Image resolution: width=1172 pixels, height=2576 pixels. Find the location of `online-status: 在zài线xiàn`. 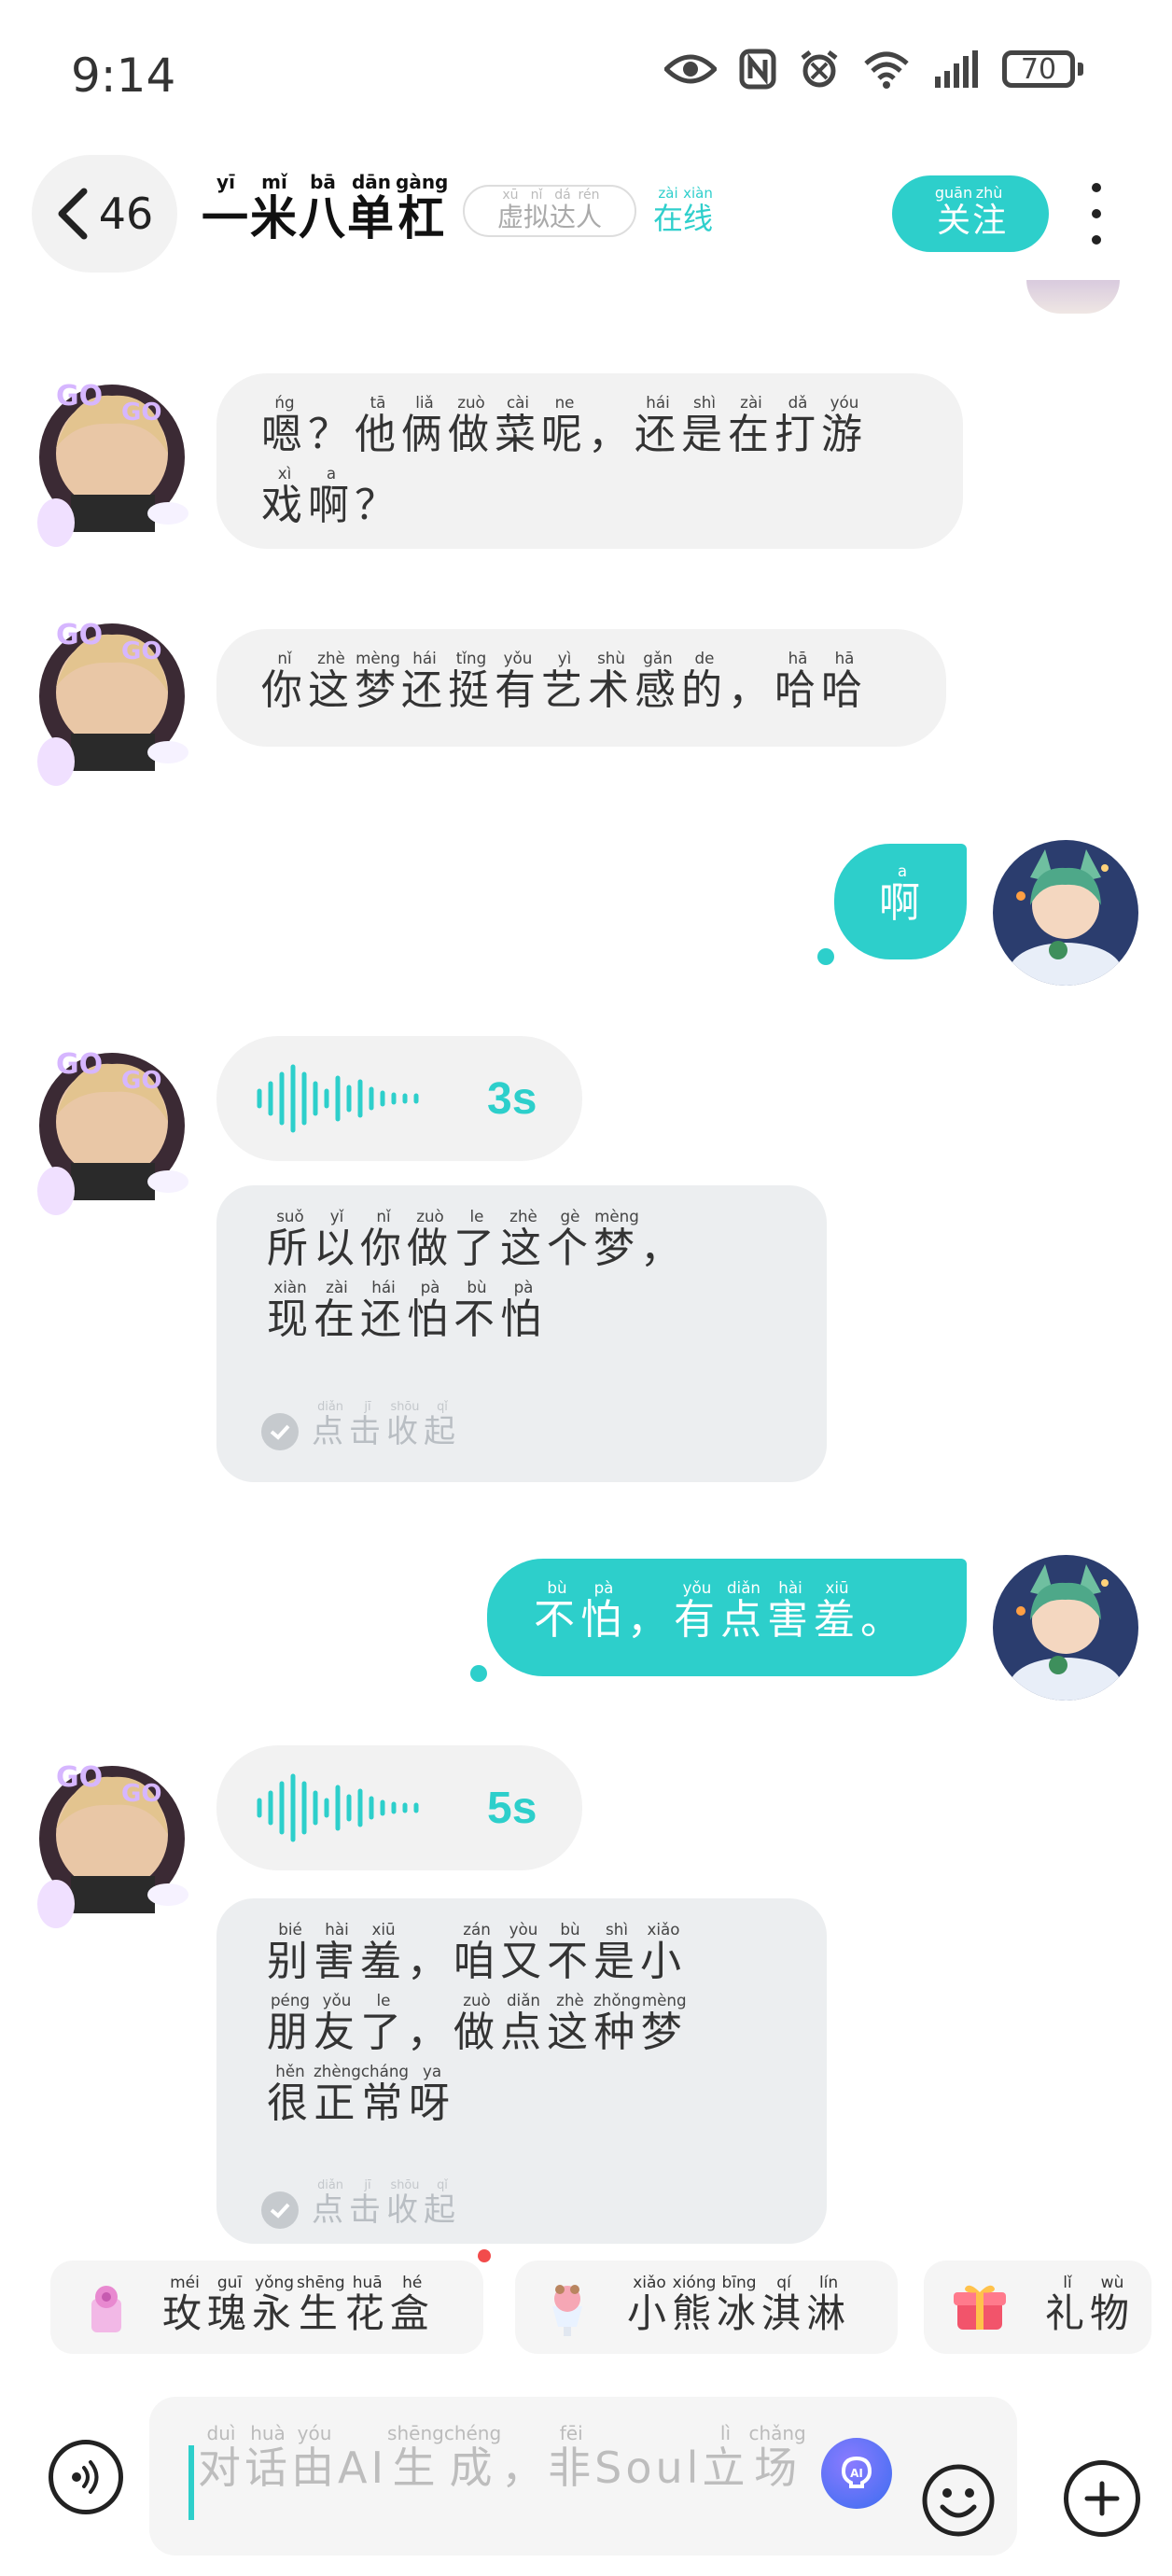

online-status: 在zài线xiàn is located at coordinates (683, 210).